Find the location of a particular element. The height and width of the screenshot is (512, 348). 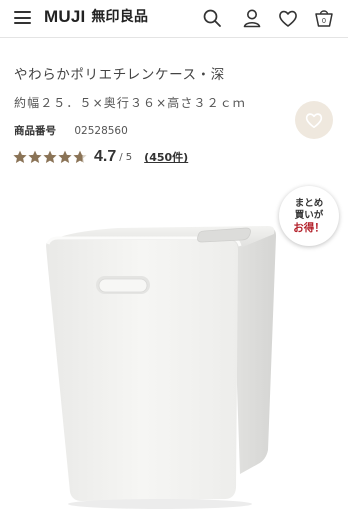

favorite-button is located at coordinates (314, 120).